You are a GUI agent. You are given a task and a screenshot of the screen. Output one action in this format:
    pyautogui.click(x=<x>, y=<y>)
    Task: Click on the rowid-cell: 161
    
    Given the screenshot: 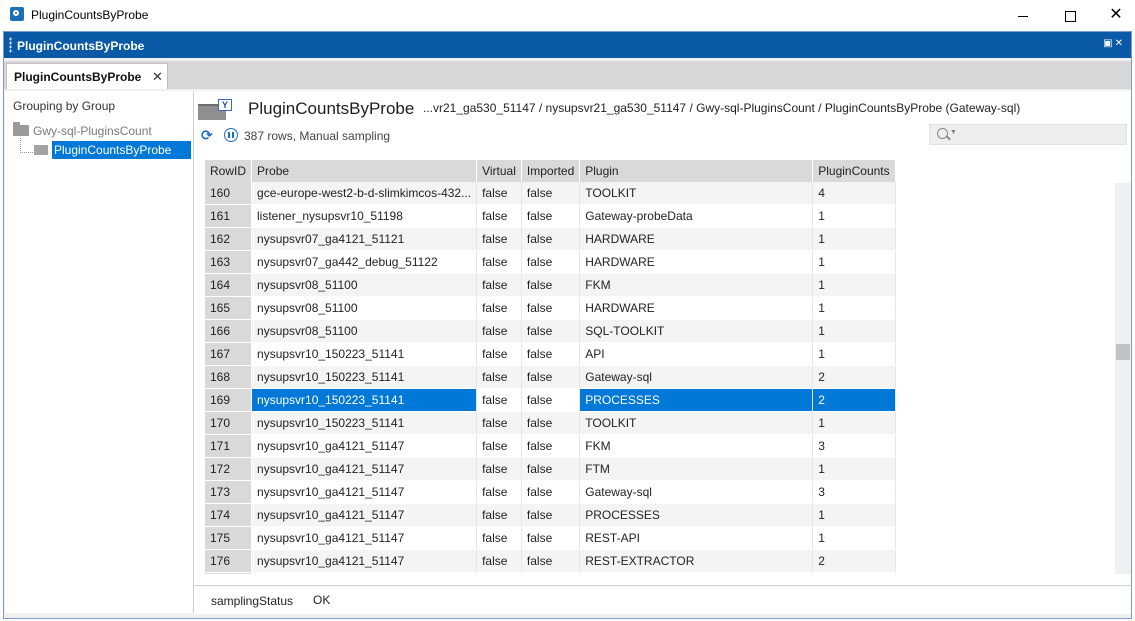 What is the action you would take?
    pyautogui.click(x=229, y=216)
    